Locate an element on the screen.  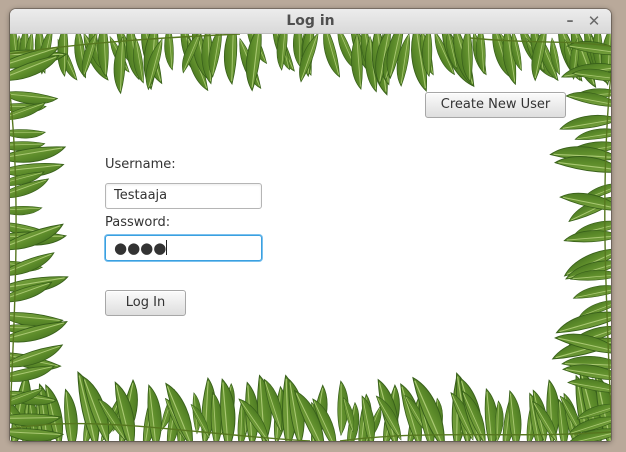
minimize-icon: – is located at coordinates (570, 21).